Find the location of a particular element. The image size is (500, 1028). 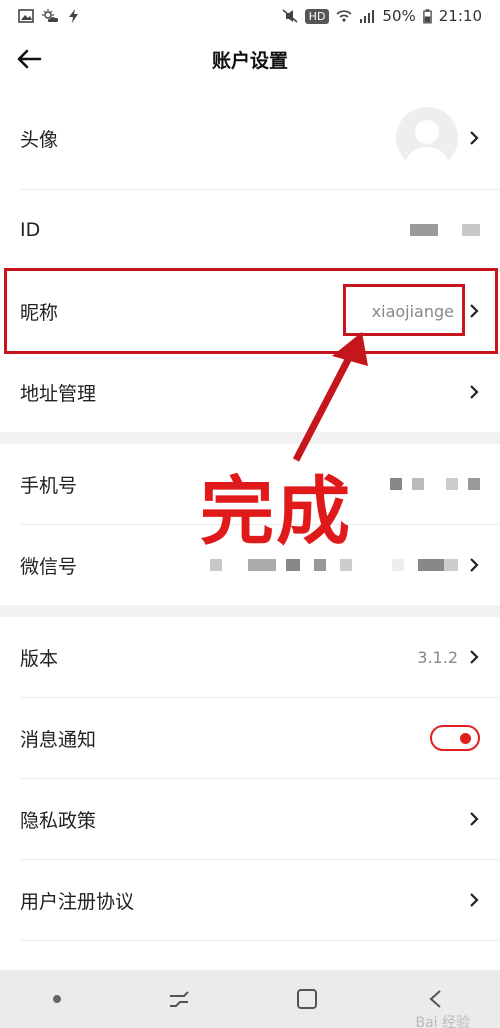

redacted-id-value is located at coordinates (445, 230).